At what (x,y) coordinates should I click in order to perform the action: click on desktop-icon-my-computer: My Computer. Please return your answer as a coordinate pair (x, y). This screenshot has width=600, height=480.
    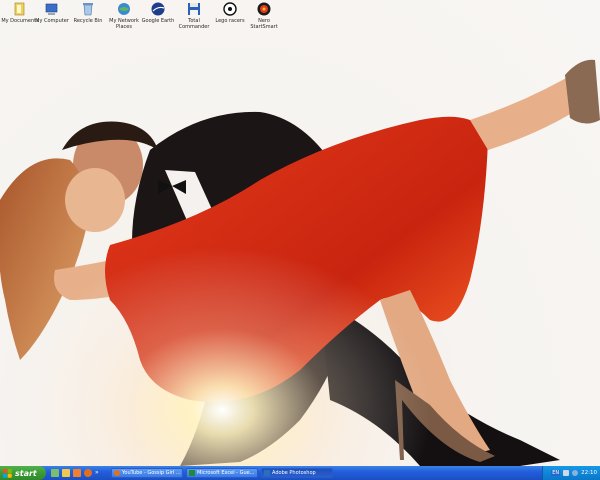
    Looking at the image, I should click on (52, 12).